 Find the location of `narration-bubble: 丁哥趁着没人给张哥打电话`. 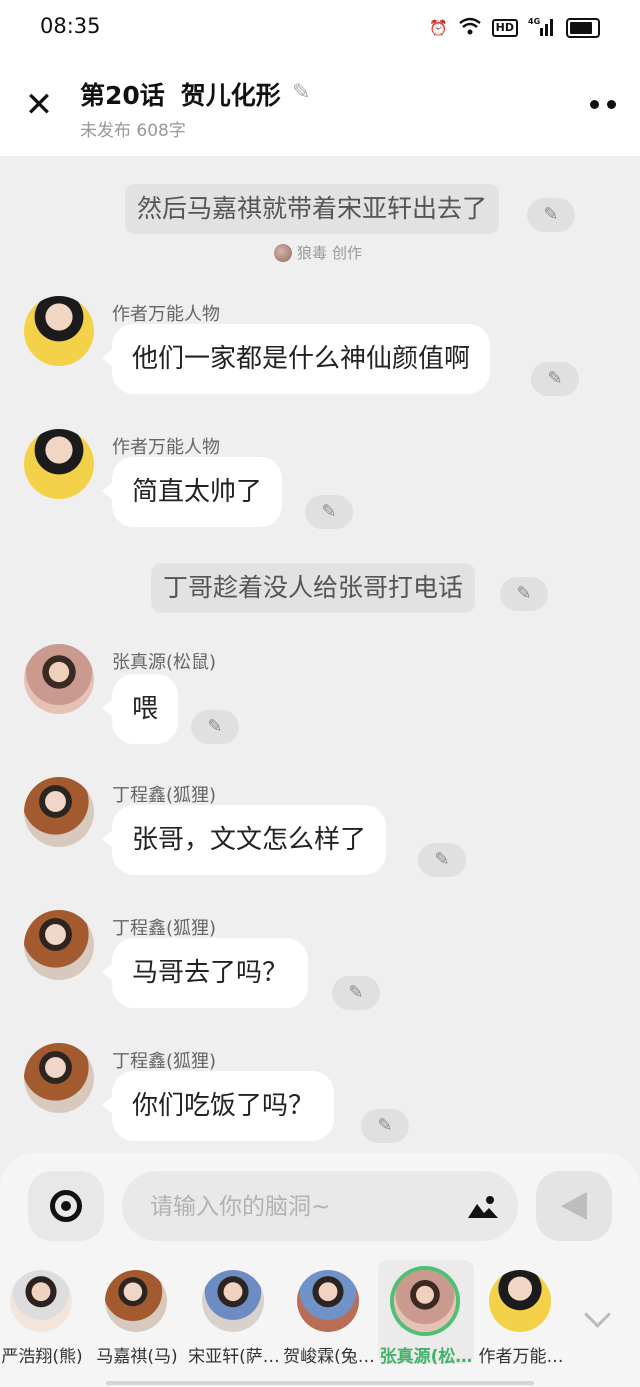

narration-bubble: 丁哥趁着没人给张哥打电话 is located at coordinates (313, 588).